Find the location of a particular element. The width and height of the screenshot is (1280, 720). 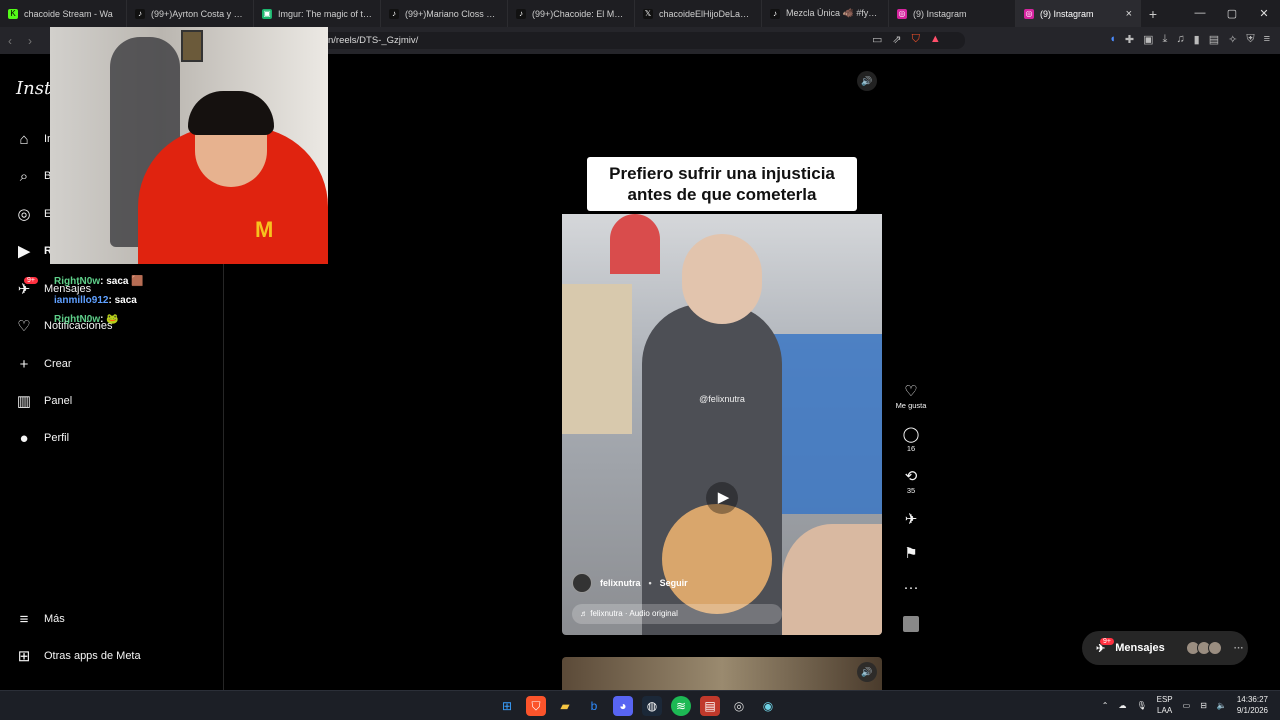

heart-icon: ♡ is located at coordinates (911, 391).